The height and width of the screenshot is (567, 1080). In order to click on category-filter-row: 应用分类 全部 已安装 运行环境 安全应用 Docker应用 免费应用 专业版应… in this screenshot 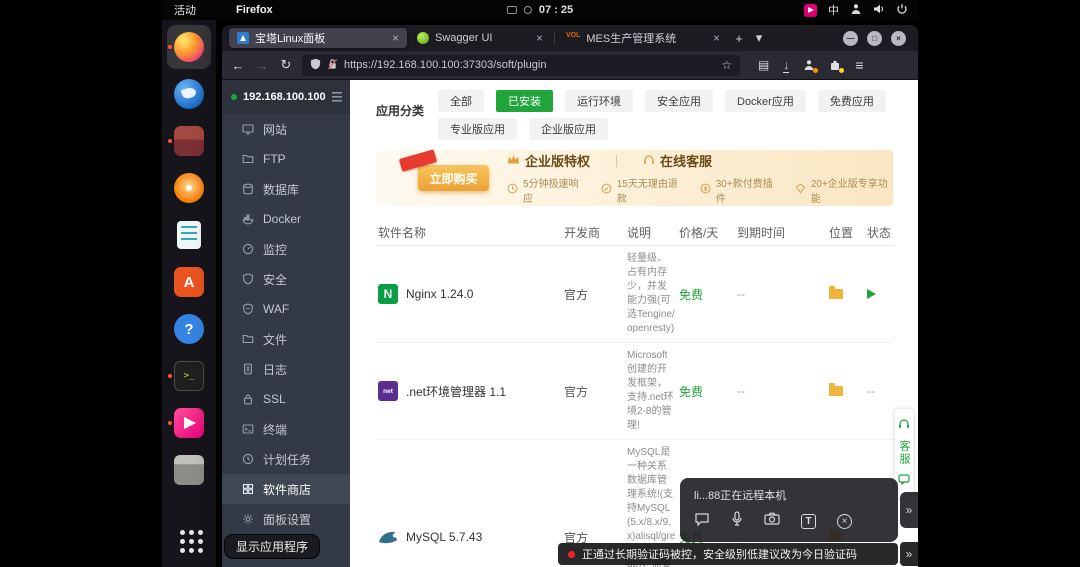, I will do `click(647, 115)`.